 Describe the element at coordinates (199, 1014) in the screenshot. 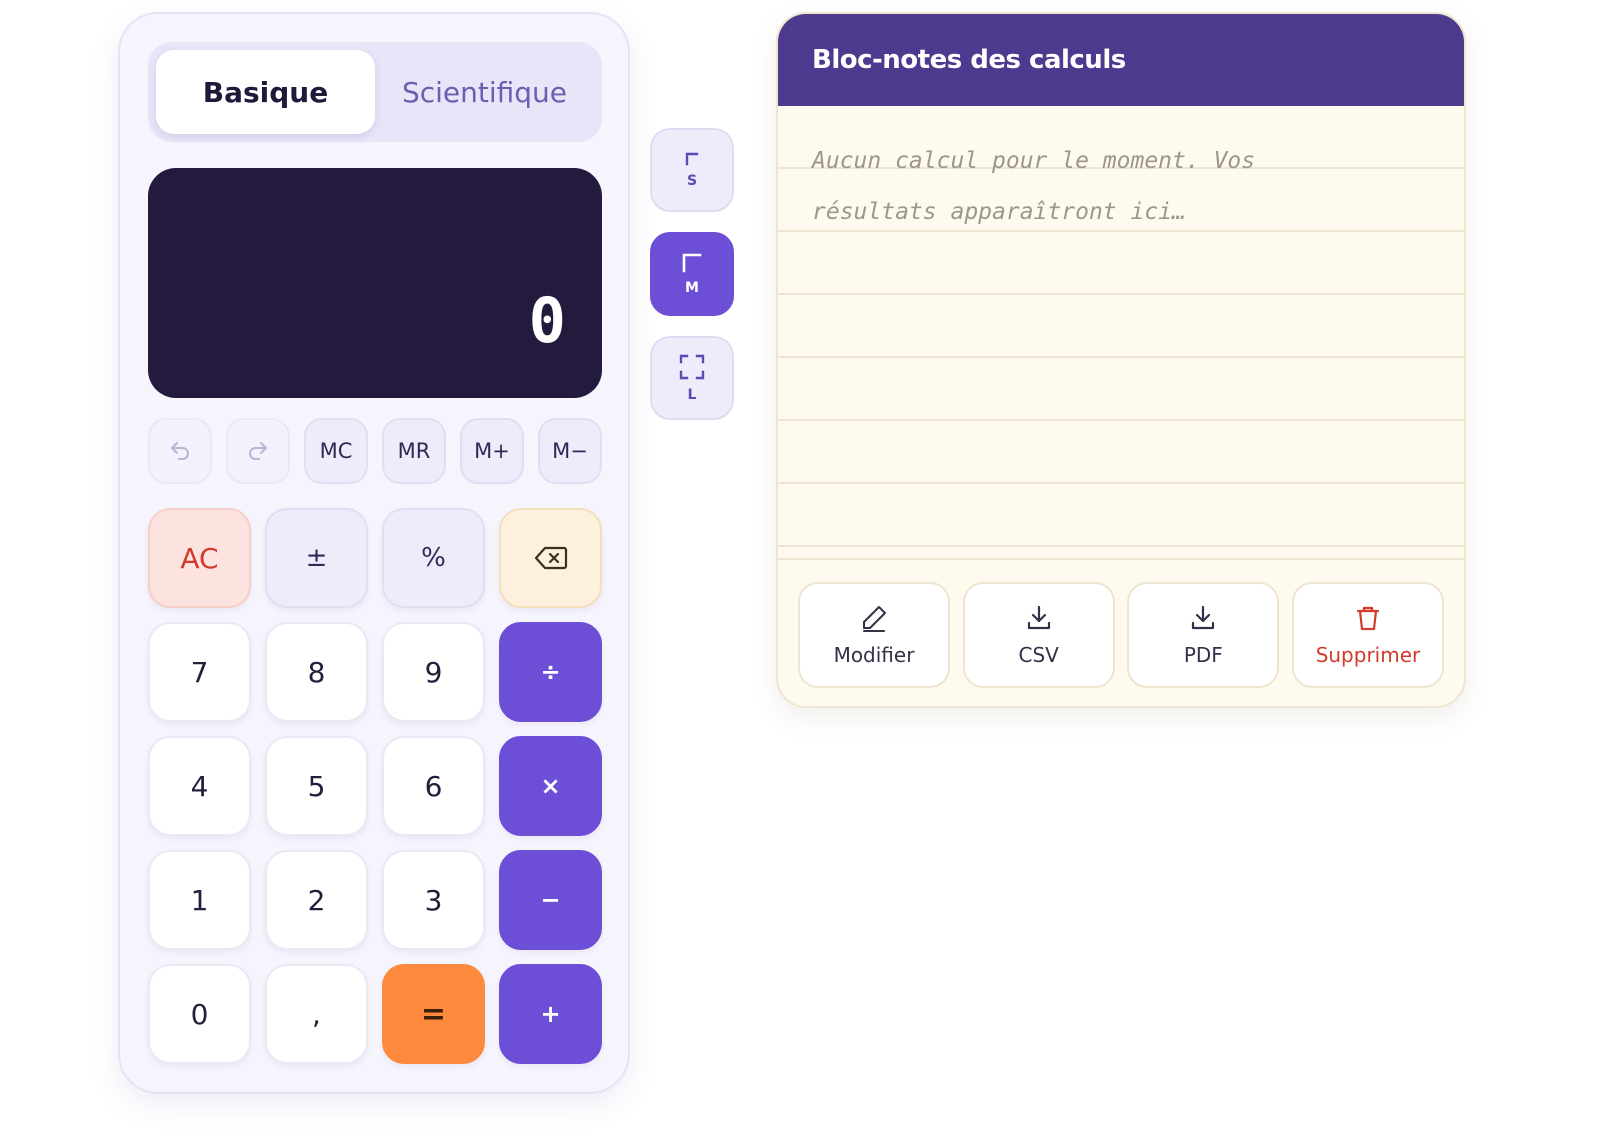

I see `digit-0-button: 0` at that location.